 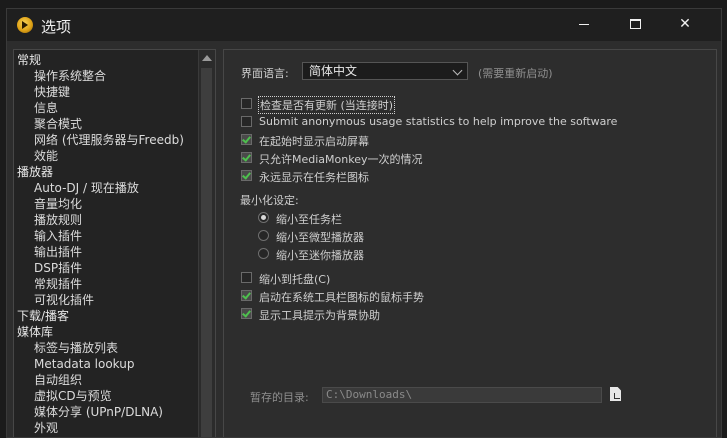 I want to click on browse-folder-icon, so click(x=615, y=394).